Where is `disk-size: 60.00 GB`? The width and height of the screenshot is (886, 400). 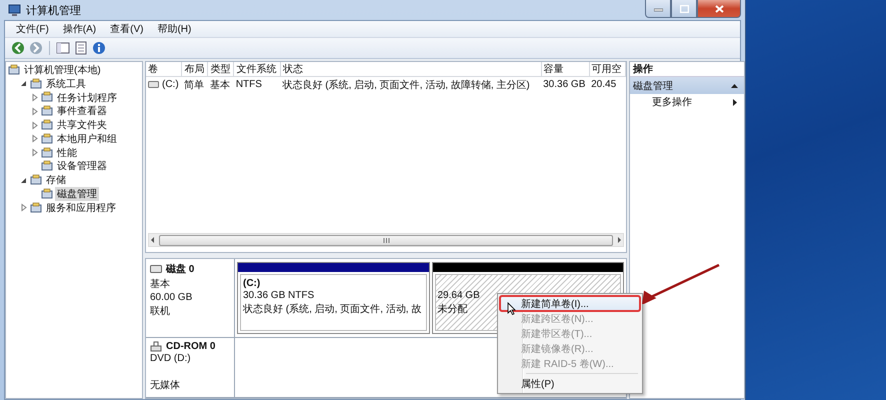
disk-size: 60.00 GB is located at coordinates (172, 297).